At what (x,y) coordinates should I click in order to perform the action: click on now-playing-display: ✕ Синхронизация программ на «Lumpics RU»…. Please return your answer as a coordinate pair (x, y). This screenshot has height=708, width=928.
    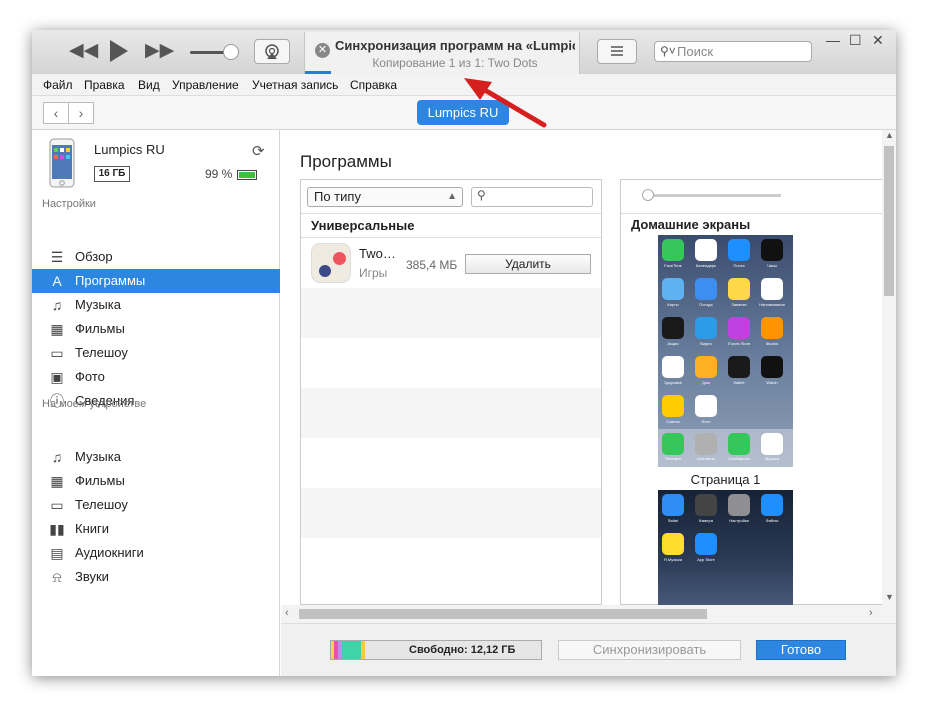
    Looking at the image, I should click on (442, 53).